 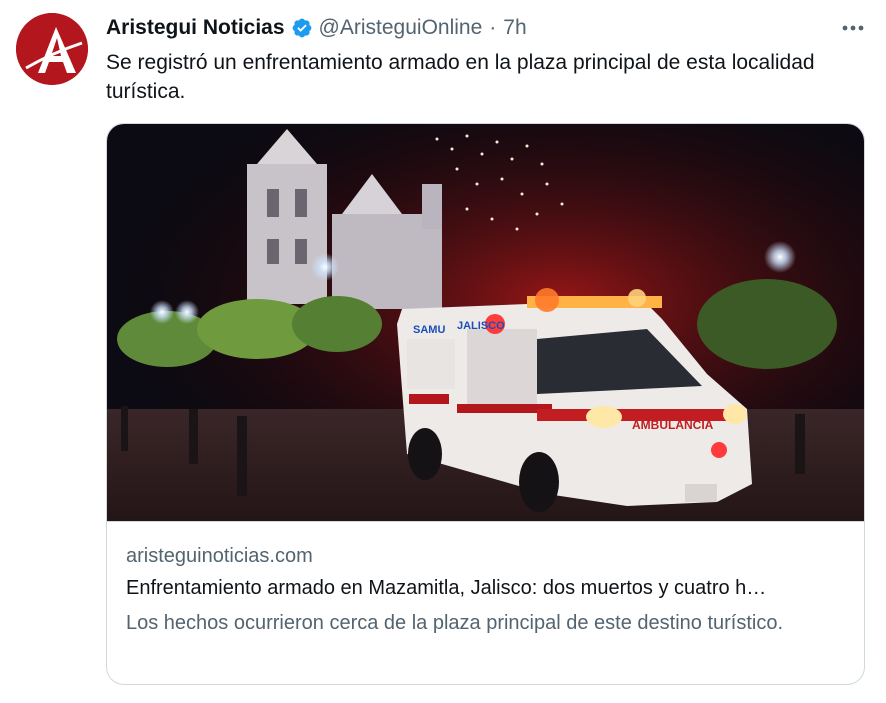 I want to click on verified-badge-icon, so click(x=302, y=28).